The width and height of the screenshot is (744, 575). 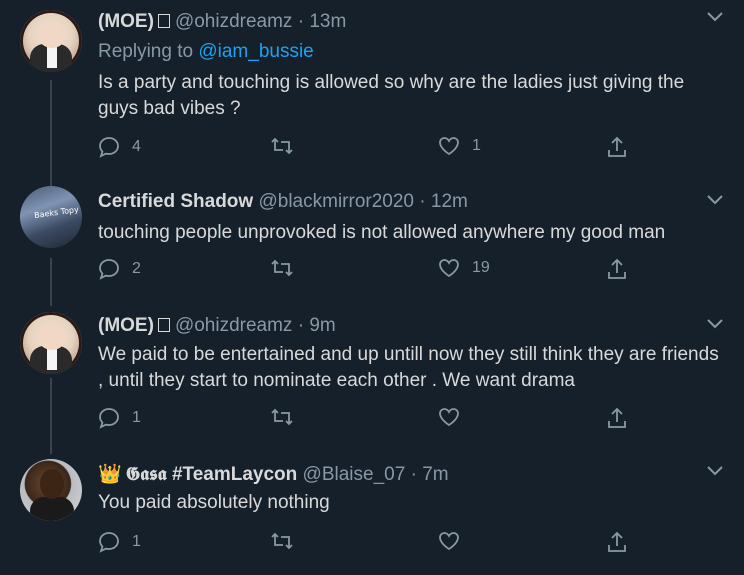 I want to click on like-count: 1, so click(x=476, y=145).